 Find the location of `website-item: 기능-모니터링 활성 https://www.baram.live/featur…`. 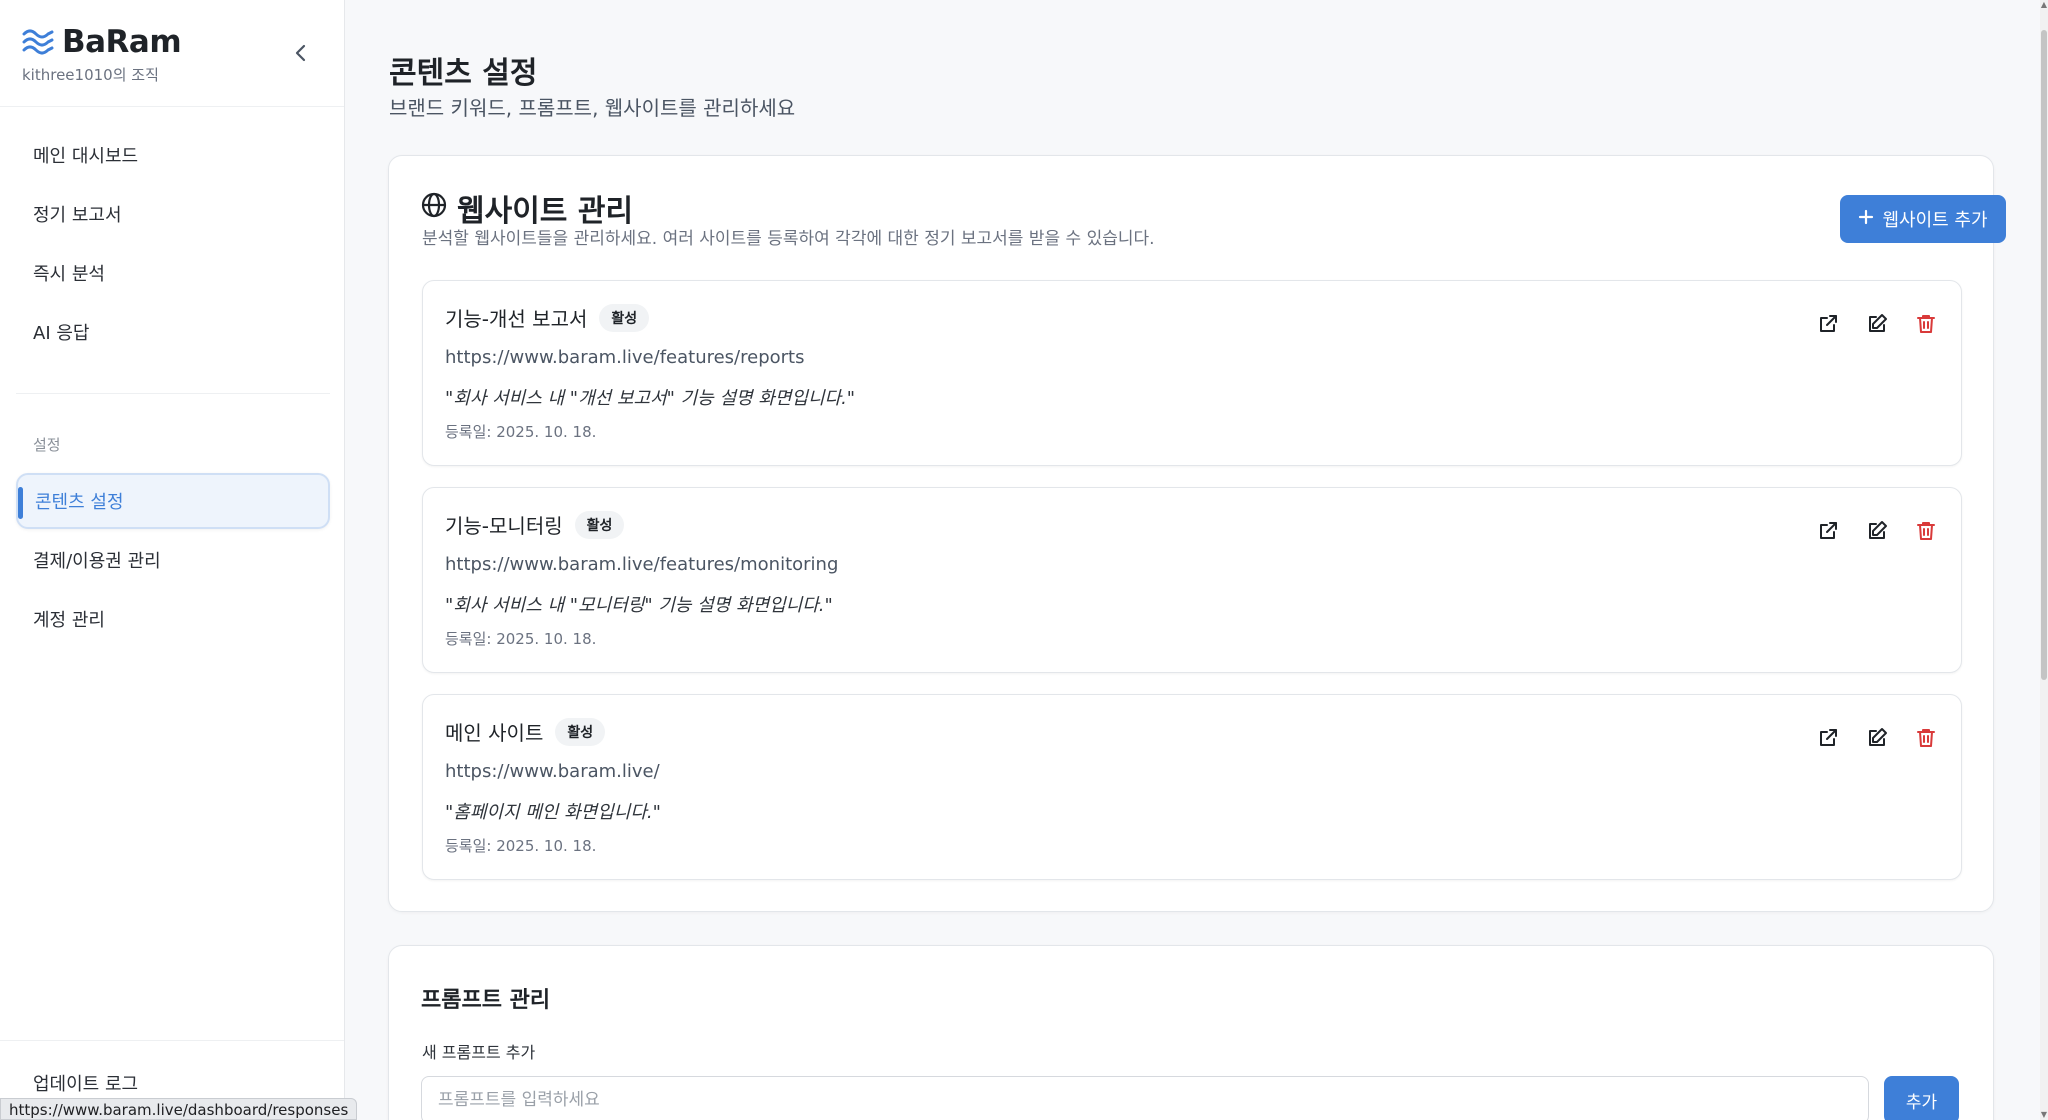

website-item: 기능-모니터링 활성 https://www.baram.live/featur… is located at coordinates (1192, 580).